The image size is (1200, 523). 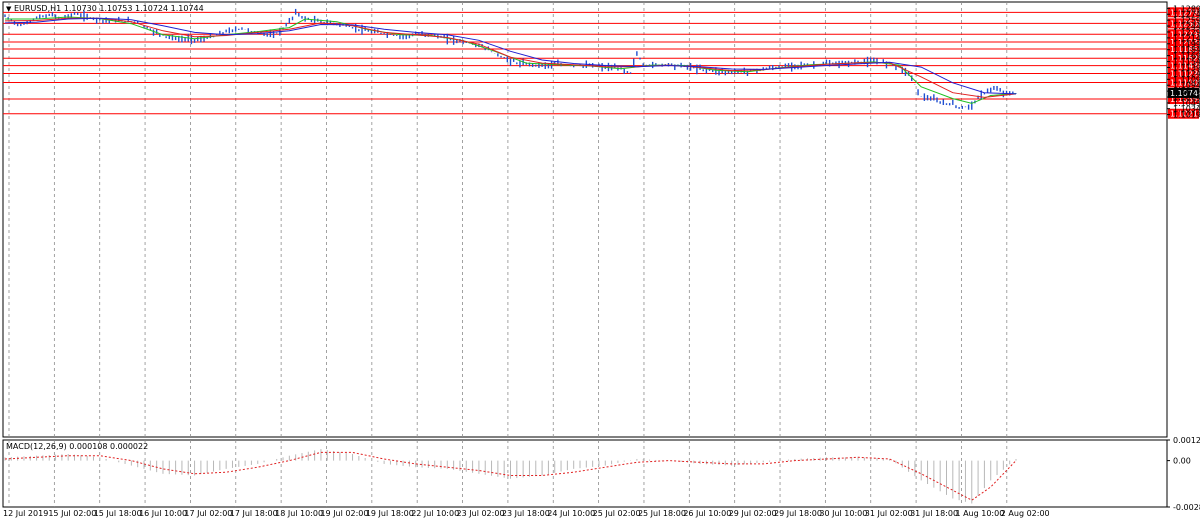 I want to click on time-axis-label: 15 Jul 18:00, so click(x=118, y=513).